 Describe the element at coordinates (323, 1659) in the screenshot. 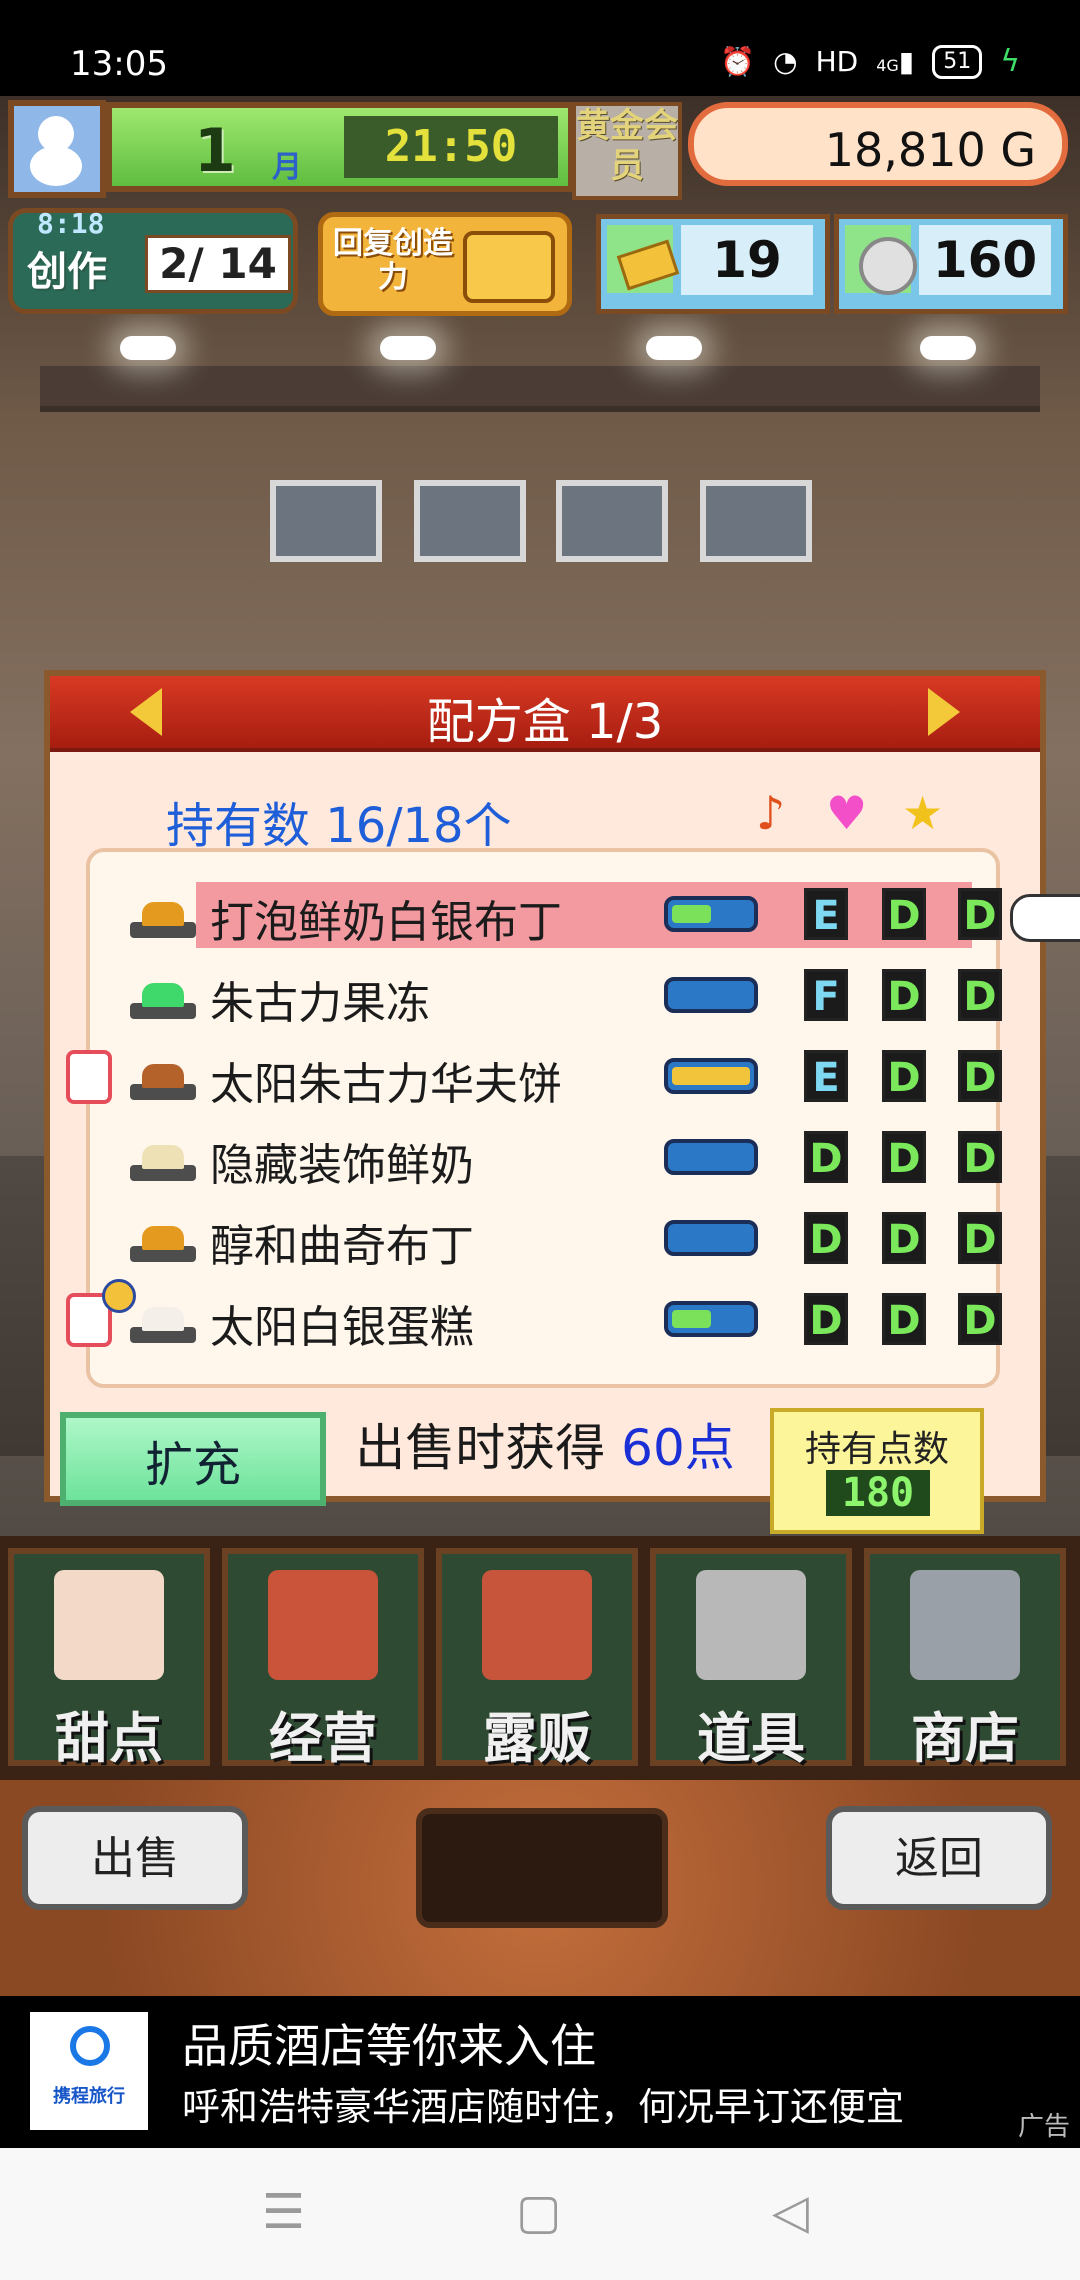

I see `menu-shop: 经营` at that location.